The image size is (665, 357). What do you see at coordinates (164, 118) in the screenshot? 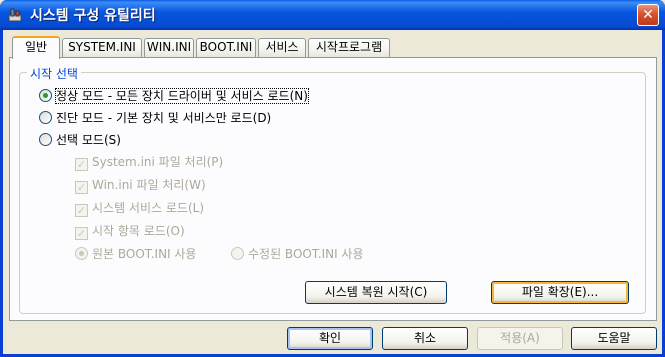
I see `diagnostic-startup-label: 진단 모드 - 기본 장치 및 서비스만 로드(D)` at bounding box center [164, 118].